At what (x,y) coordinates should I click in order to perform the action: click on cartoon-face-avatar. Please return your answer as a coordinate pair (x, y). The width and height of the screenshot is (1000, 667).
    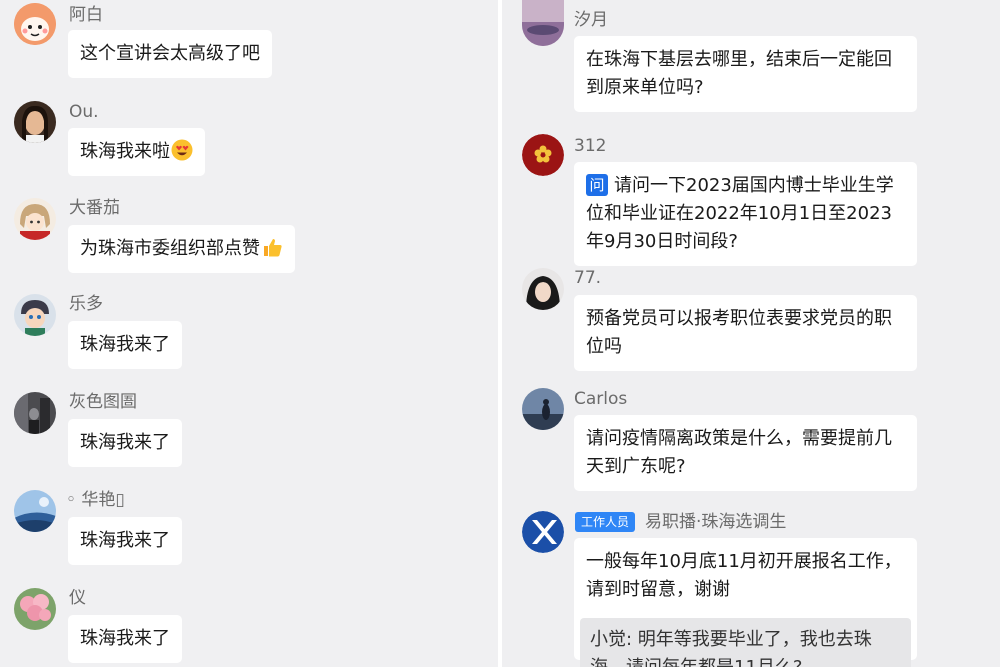
    Looking at the image, I should click on (35, 24).